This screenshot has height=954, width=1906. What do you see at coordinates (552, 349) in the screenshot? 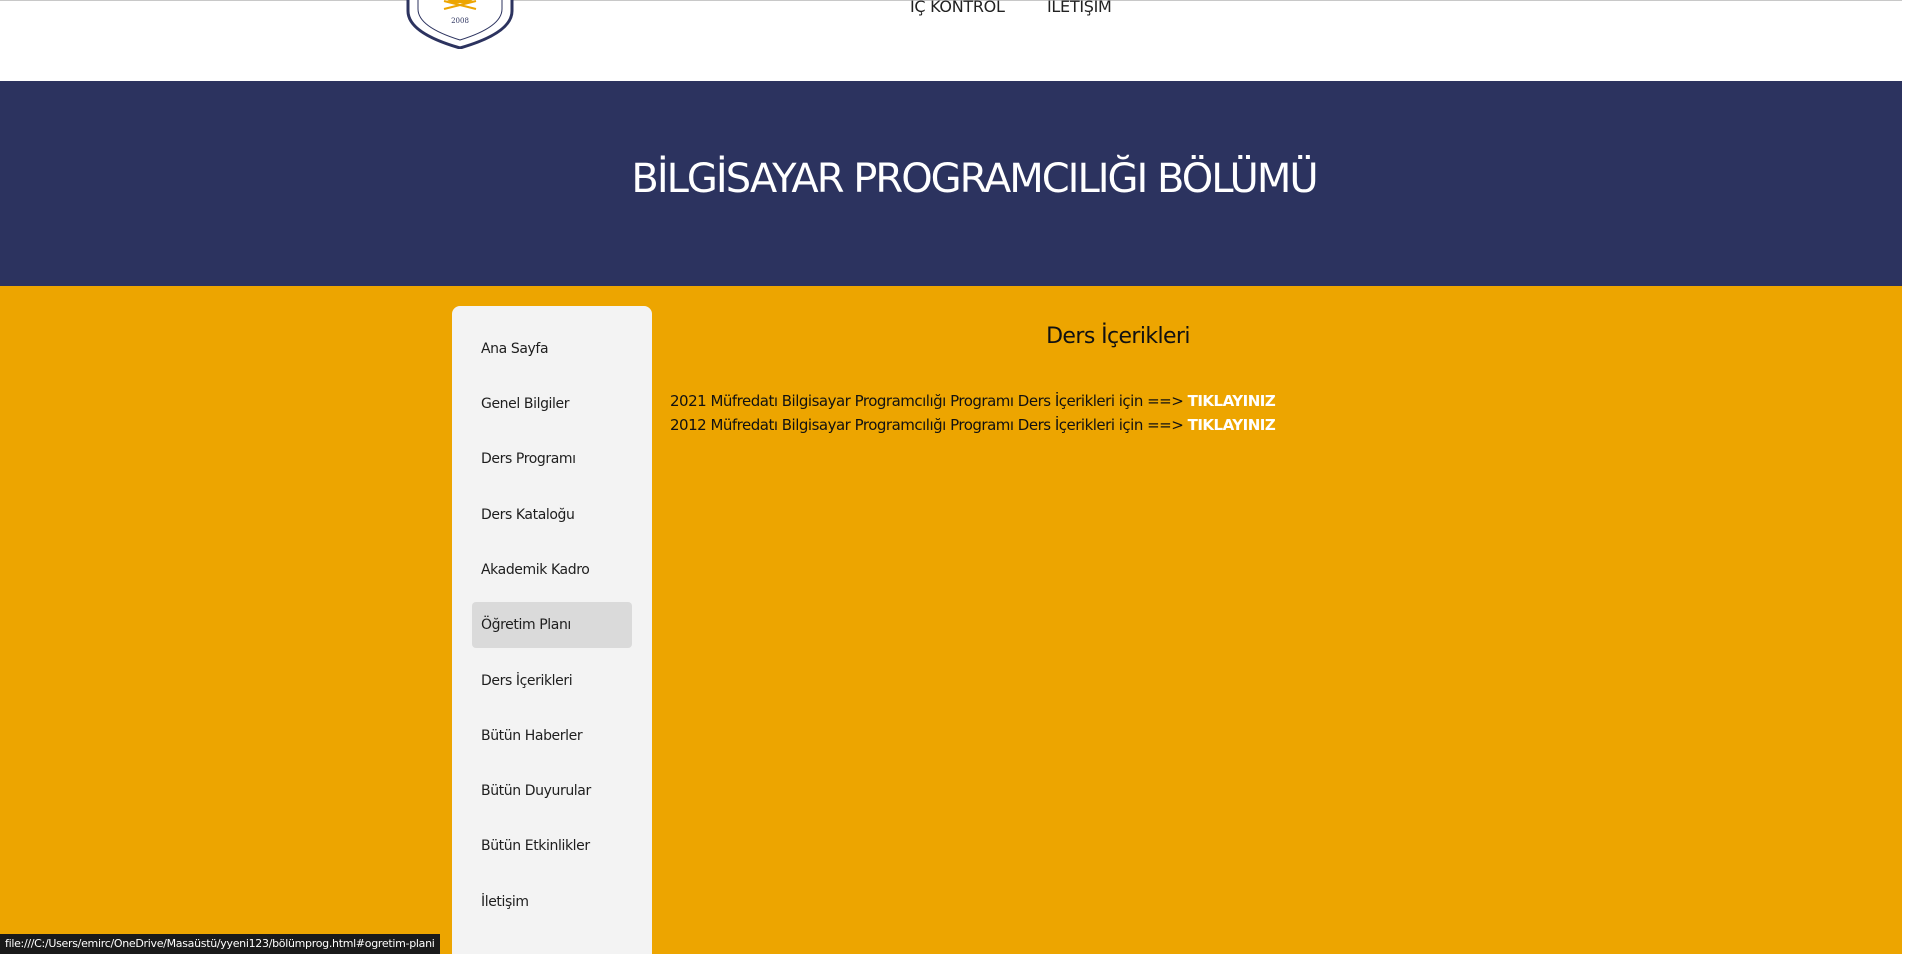
I see `sidebar-item-ana-sayfa: Ana Sayfa` at bounding box center [552, 349].